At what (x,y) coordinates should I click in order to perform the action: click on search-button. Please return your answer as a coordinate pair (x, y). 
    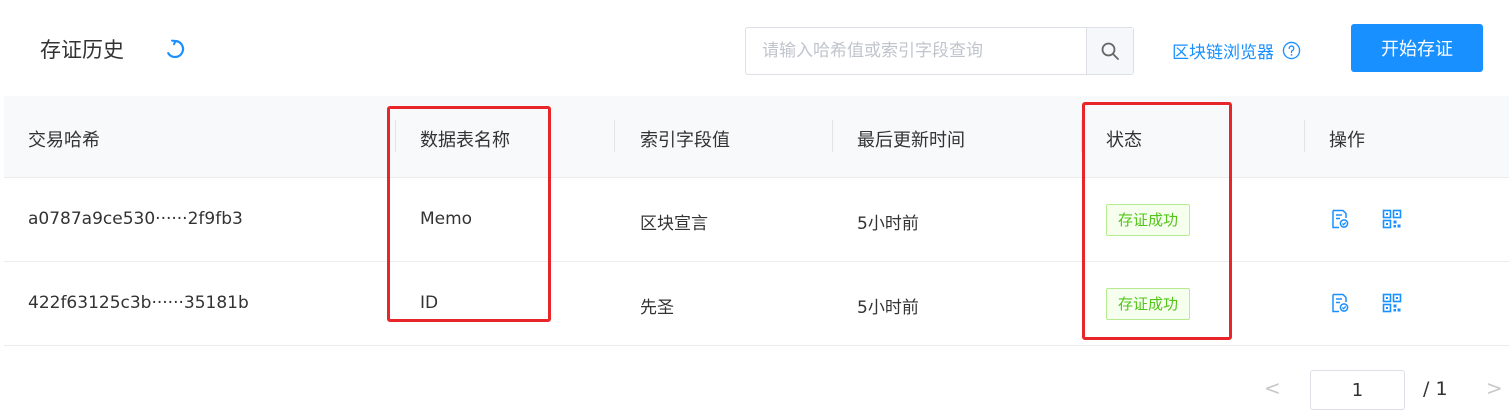
    Looking at the image, I should click on (1109, 51).